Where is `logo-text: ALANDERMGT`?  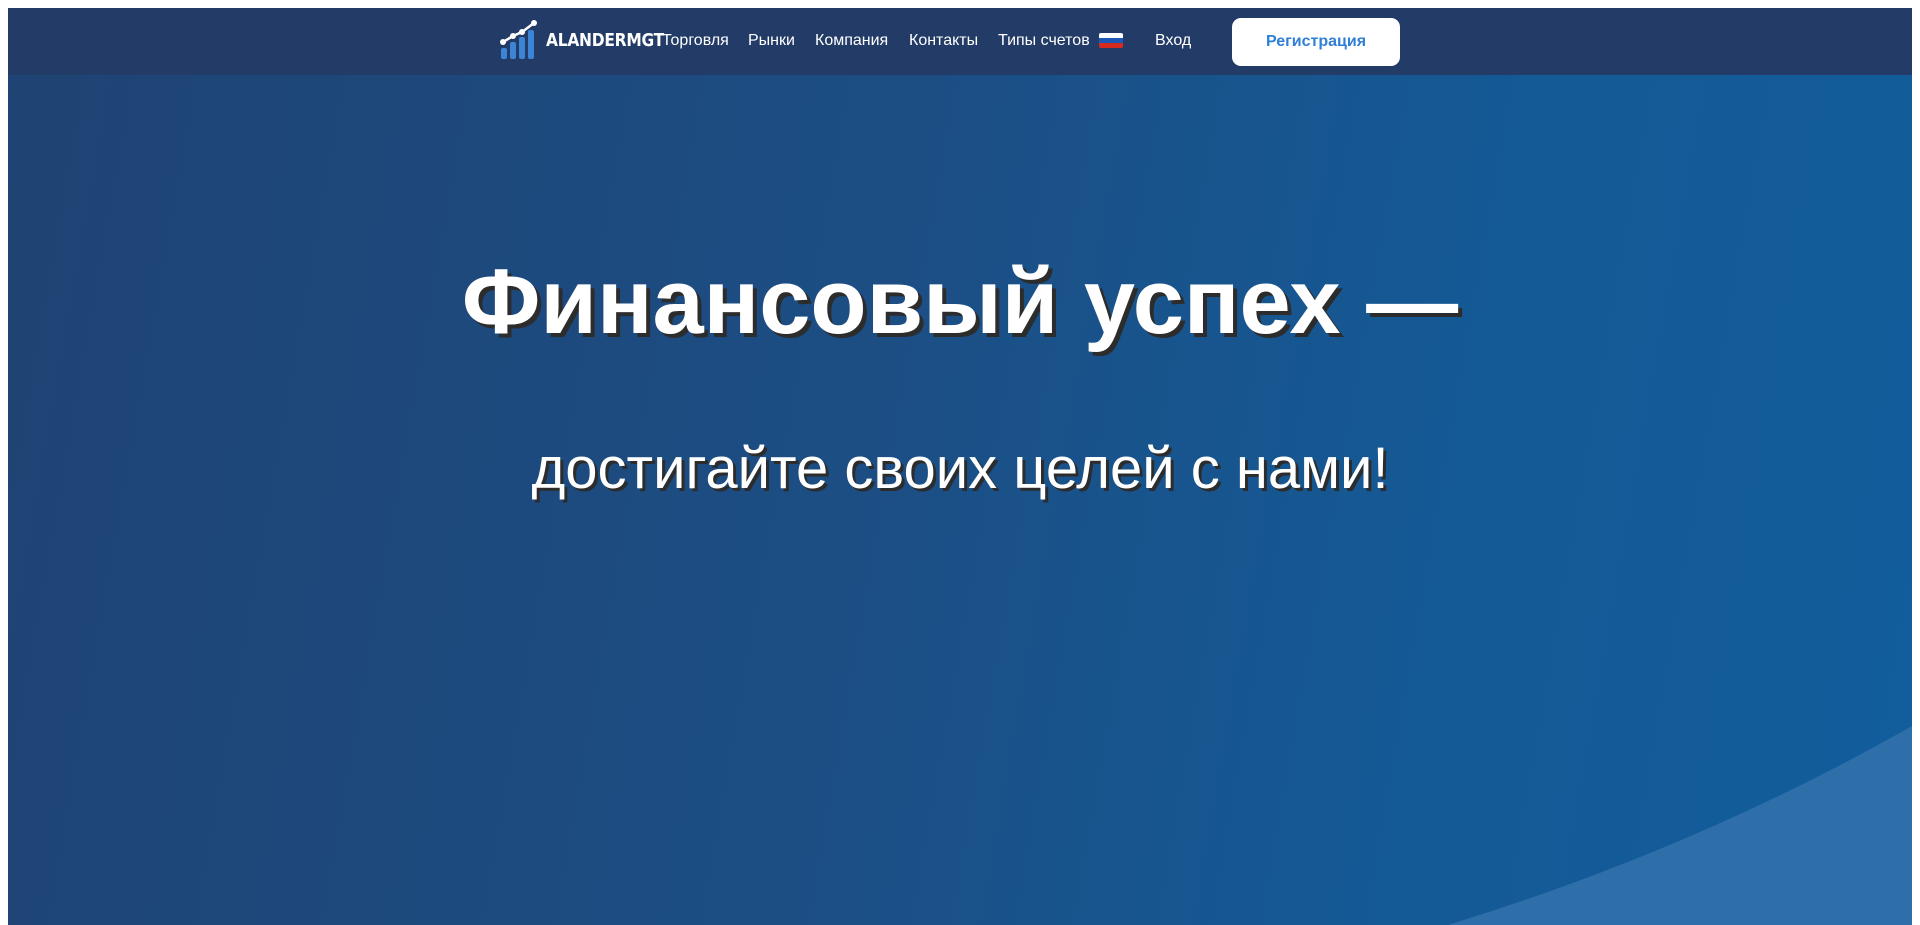 logo-text: ALANDERMGT is located at coordinates (605, 40).